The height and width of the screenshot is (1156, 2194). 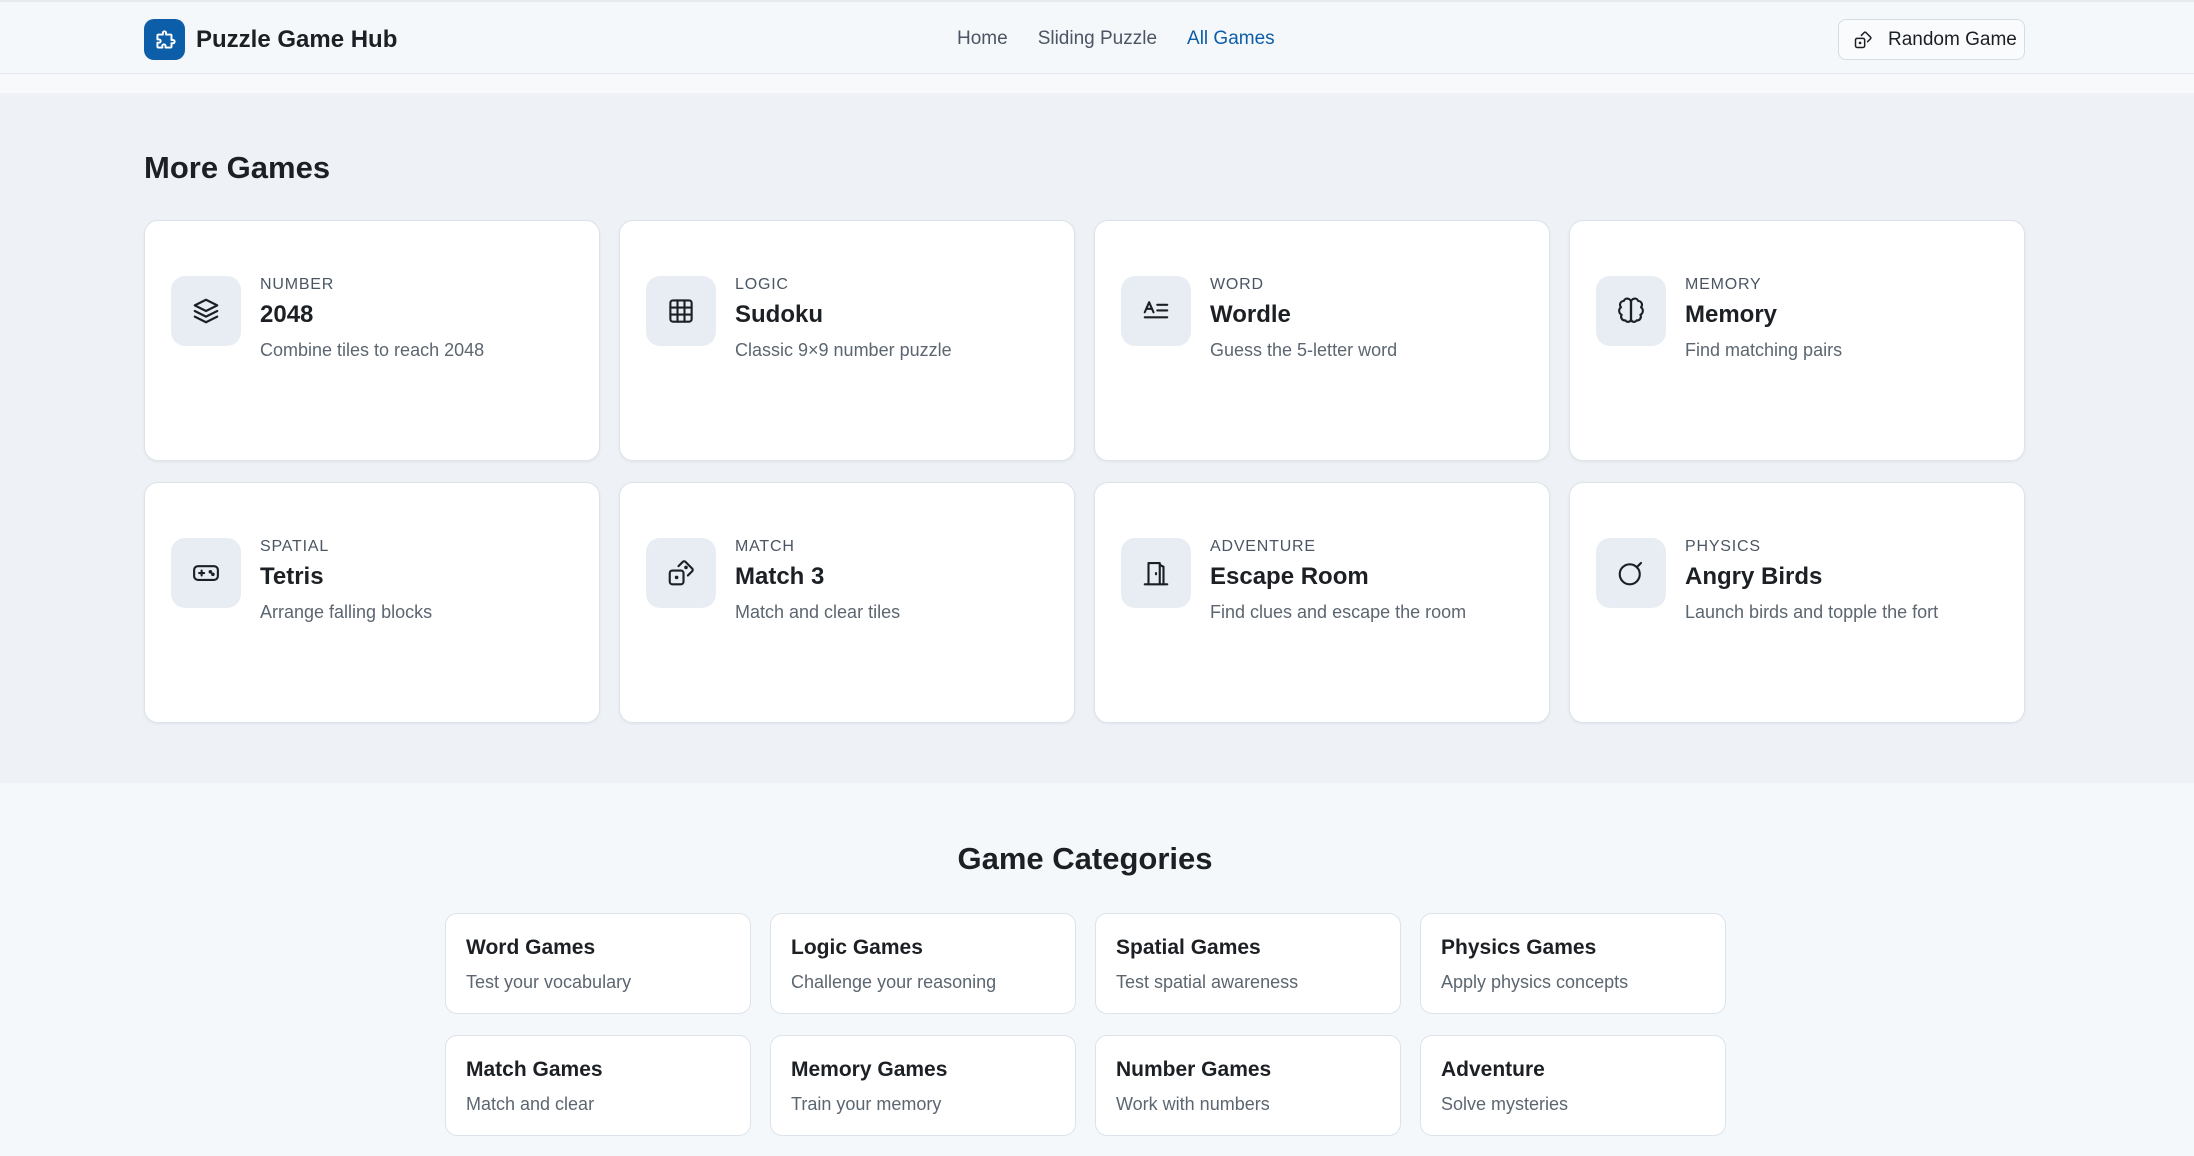 I want to click on puzzle-logo-icon, so click(x=164, y=39).